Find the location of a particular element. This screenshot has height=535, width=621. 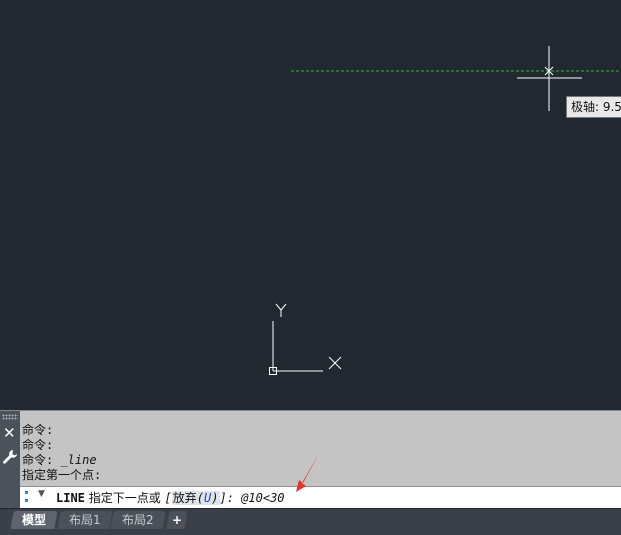

input-value: @10<30 is located at coordinates (262, 498).